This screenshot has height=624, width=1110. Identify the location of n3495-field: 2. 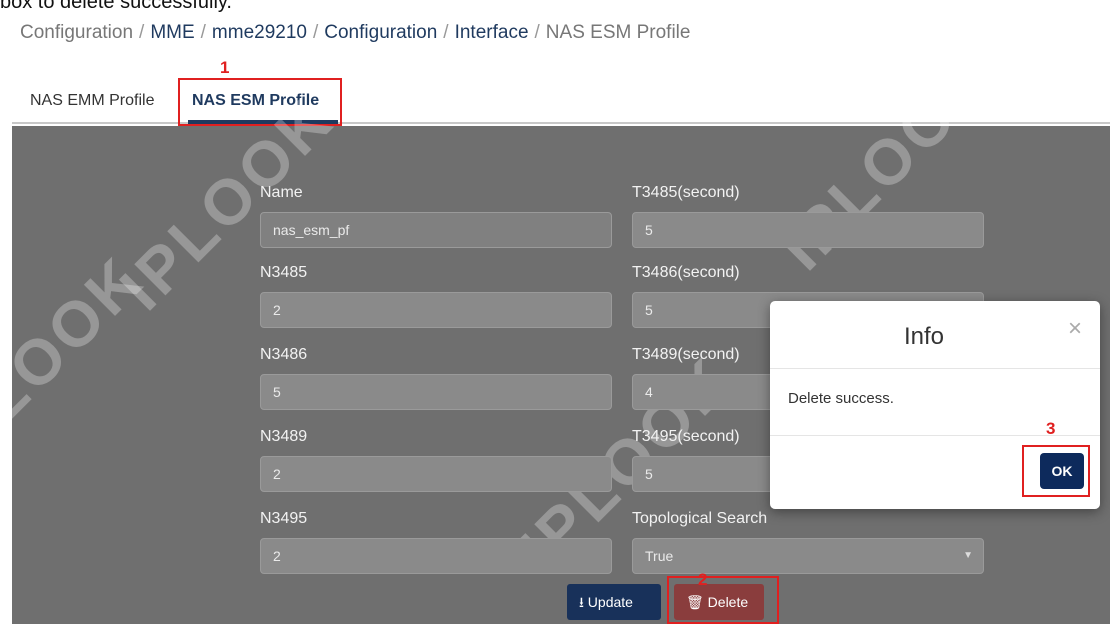
(436, 556).